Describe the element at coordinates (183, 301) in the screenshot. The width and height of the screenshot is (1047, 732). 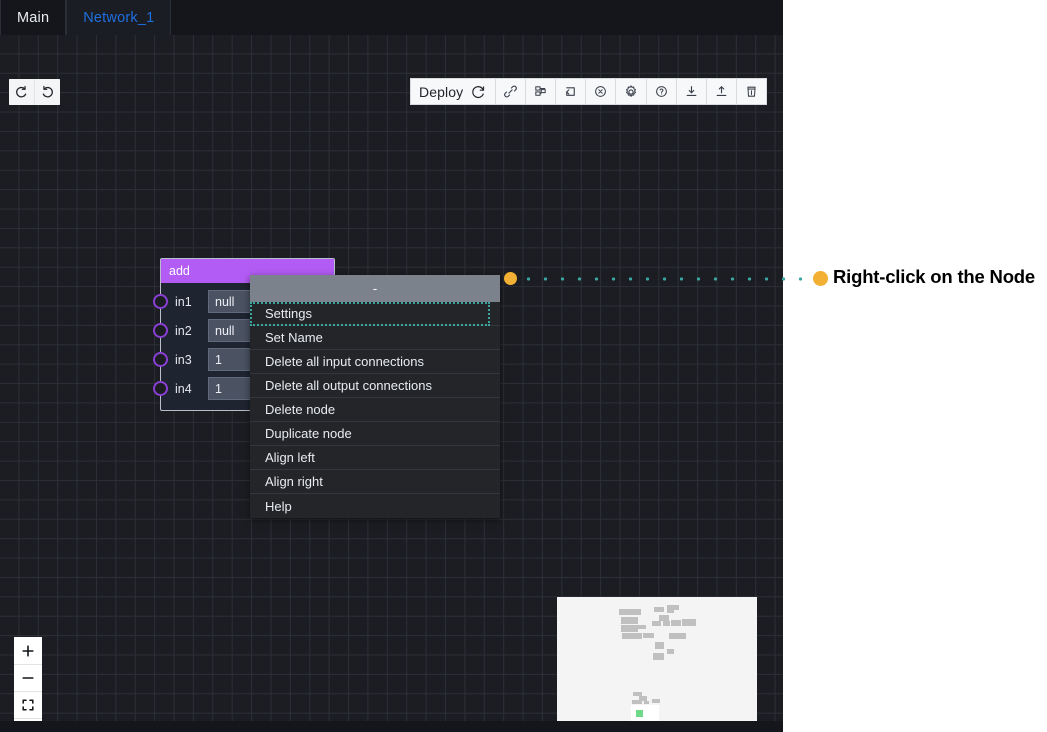
I see `port-label-in1: in1` at that location.